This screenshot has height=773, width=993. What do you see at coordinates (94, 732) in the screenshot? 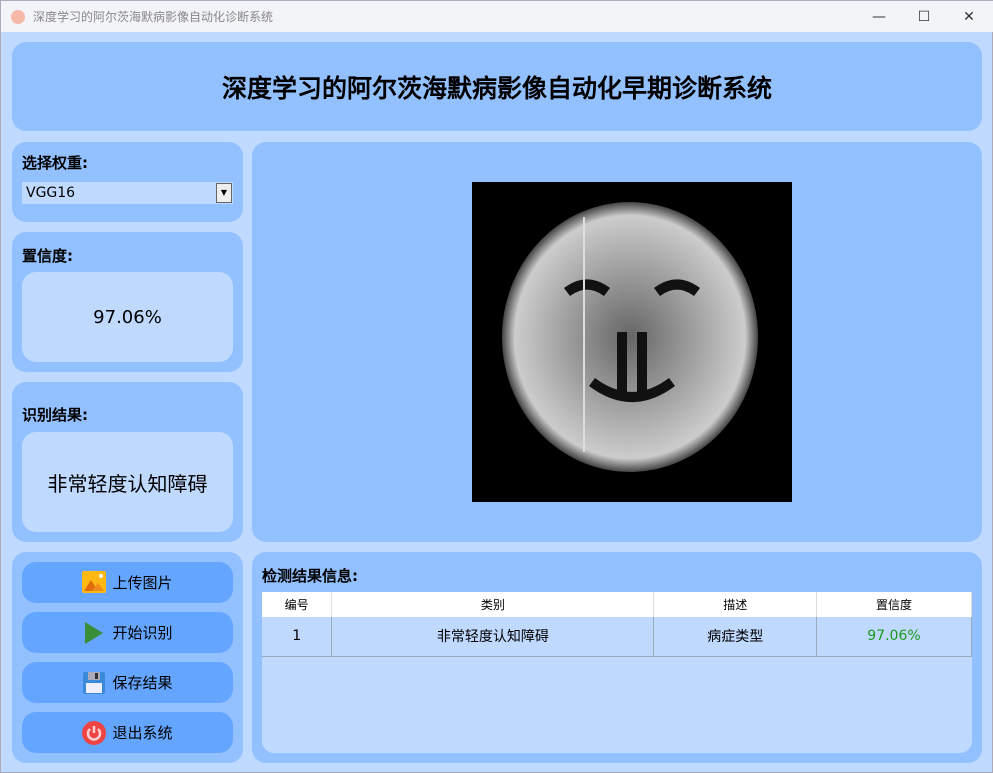
I see `power-icon` at bounding box center [94, 732].